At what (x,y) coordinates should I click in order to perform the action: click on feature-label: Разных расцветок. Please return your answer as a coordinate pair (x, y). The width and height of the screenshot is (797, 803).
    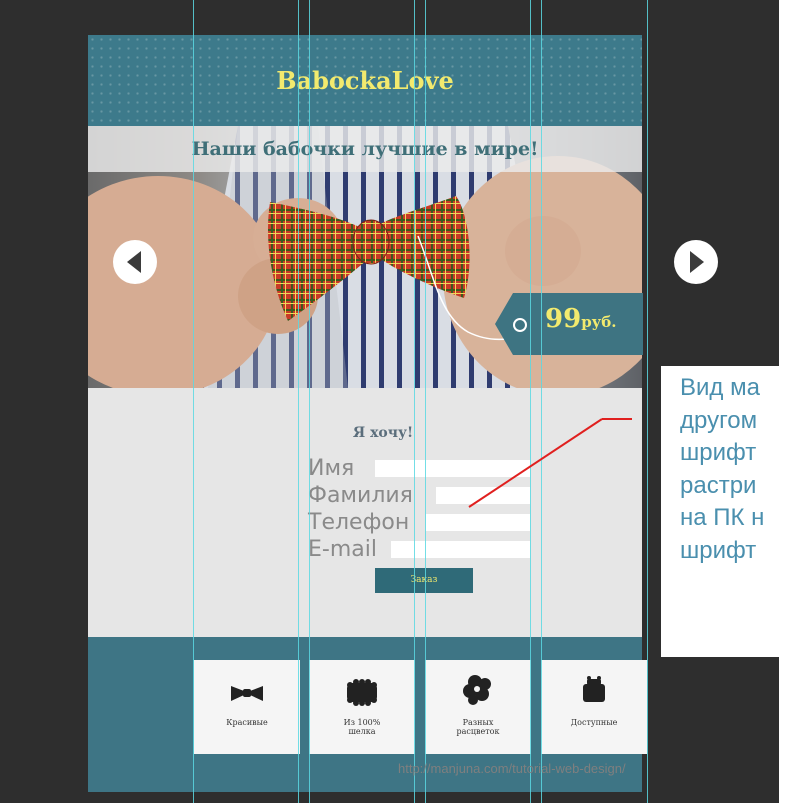
    Looking at the image, I should click on (478, 727).